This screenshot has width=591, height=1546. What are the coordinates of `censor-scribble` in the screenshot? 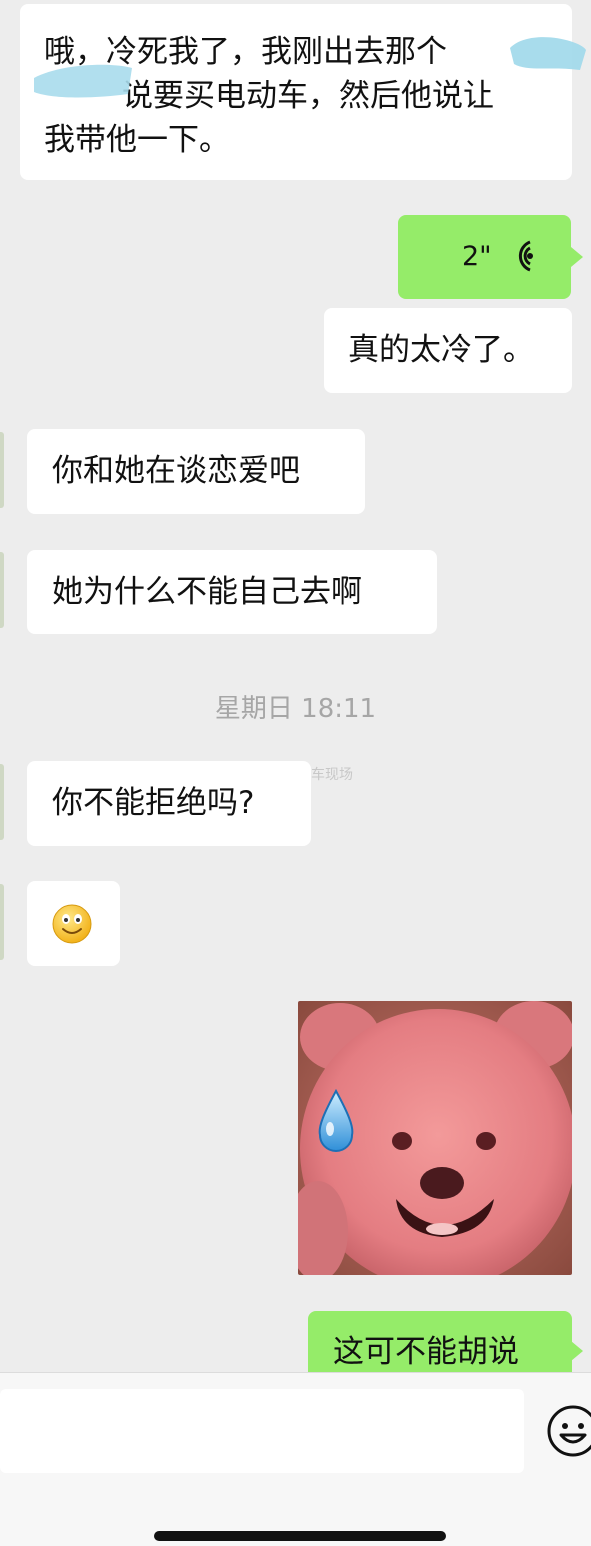 It's located at (310, 67).